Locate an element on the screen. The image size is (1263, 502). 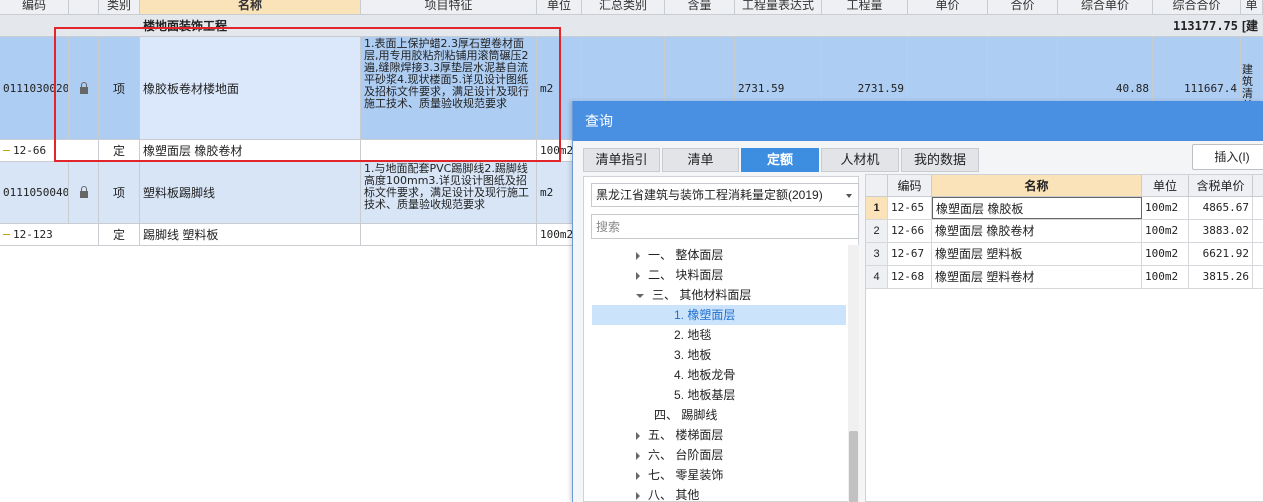
tree-node-stairs: 五、 楼梯面层 is located at coordinates (741, 435).